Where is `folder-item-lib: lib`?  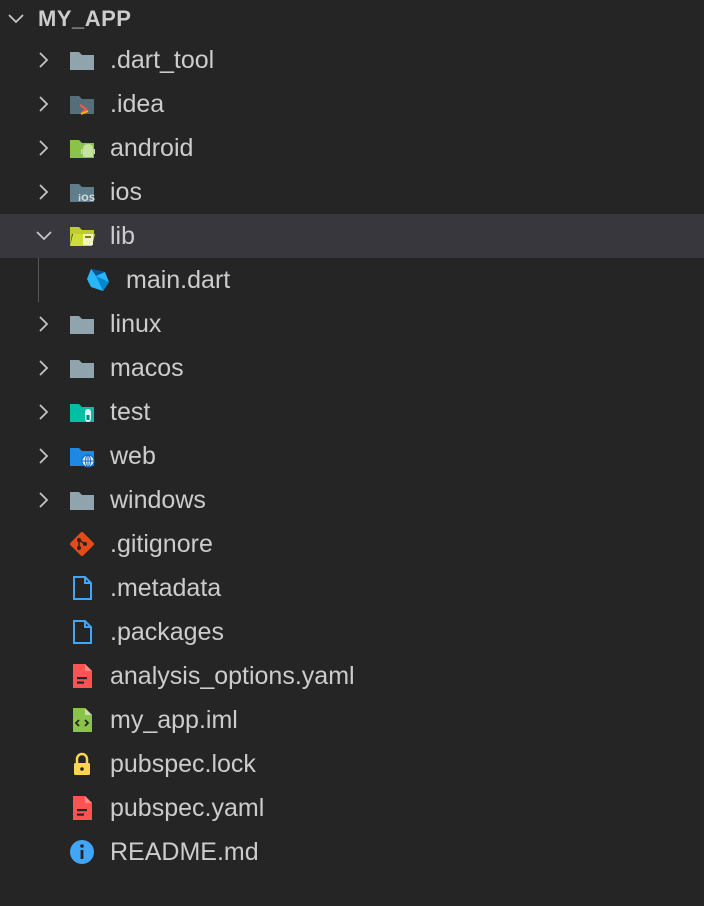 folder-item-lib: lib is located at coordinates (352, 236).